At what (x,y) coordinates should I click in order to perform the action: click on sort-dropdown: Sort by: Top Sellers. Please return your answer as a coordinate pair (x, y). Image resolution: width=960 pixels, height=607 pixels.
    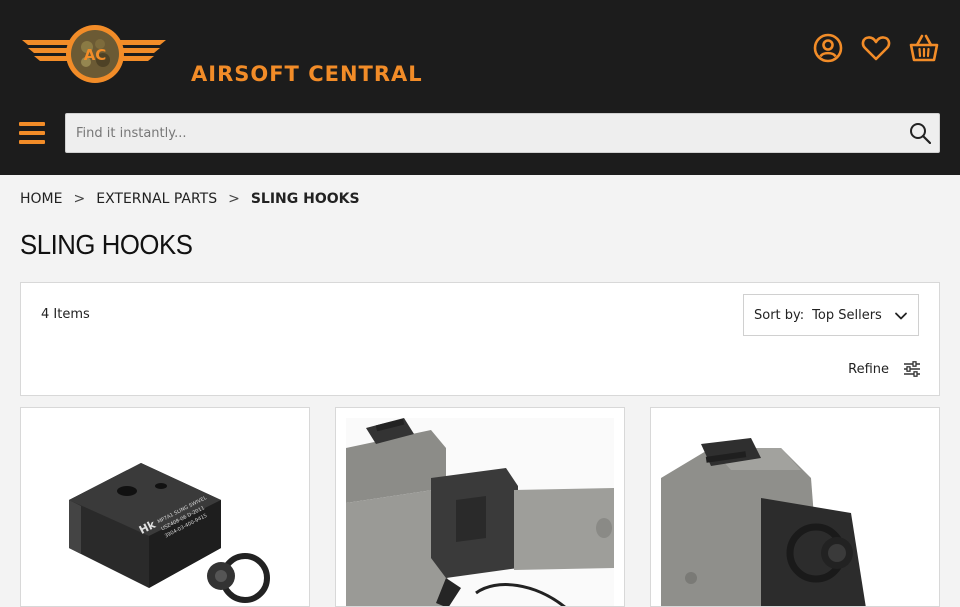
    Looking at the image, I should click on (831, 315).